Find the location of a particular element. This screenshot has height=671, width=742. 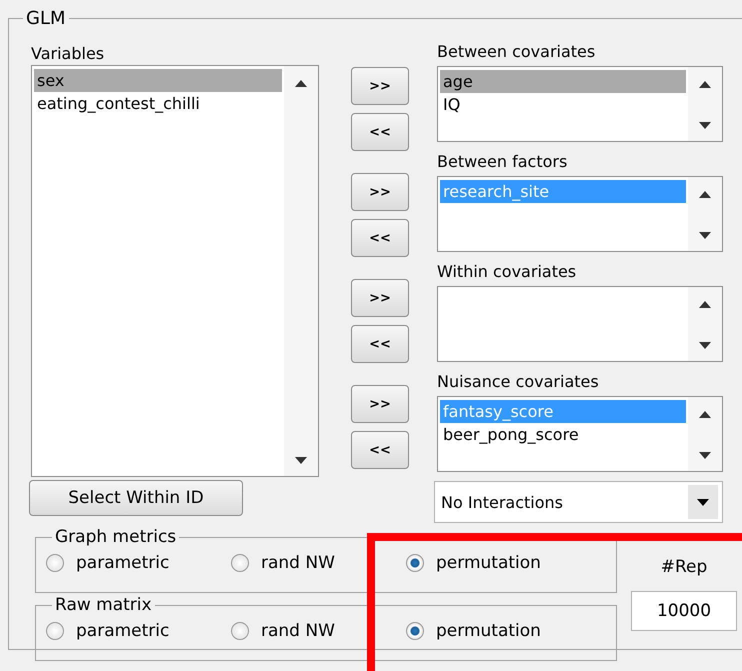

list-box: fantasy_score beer_pong_score is located at coordinates (580, 434).